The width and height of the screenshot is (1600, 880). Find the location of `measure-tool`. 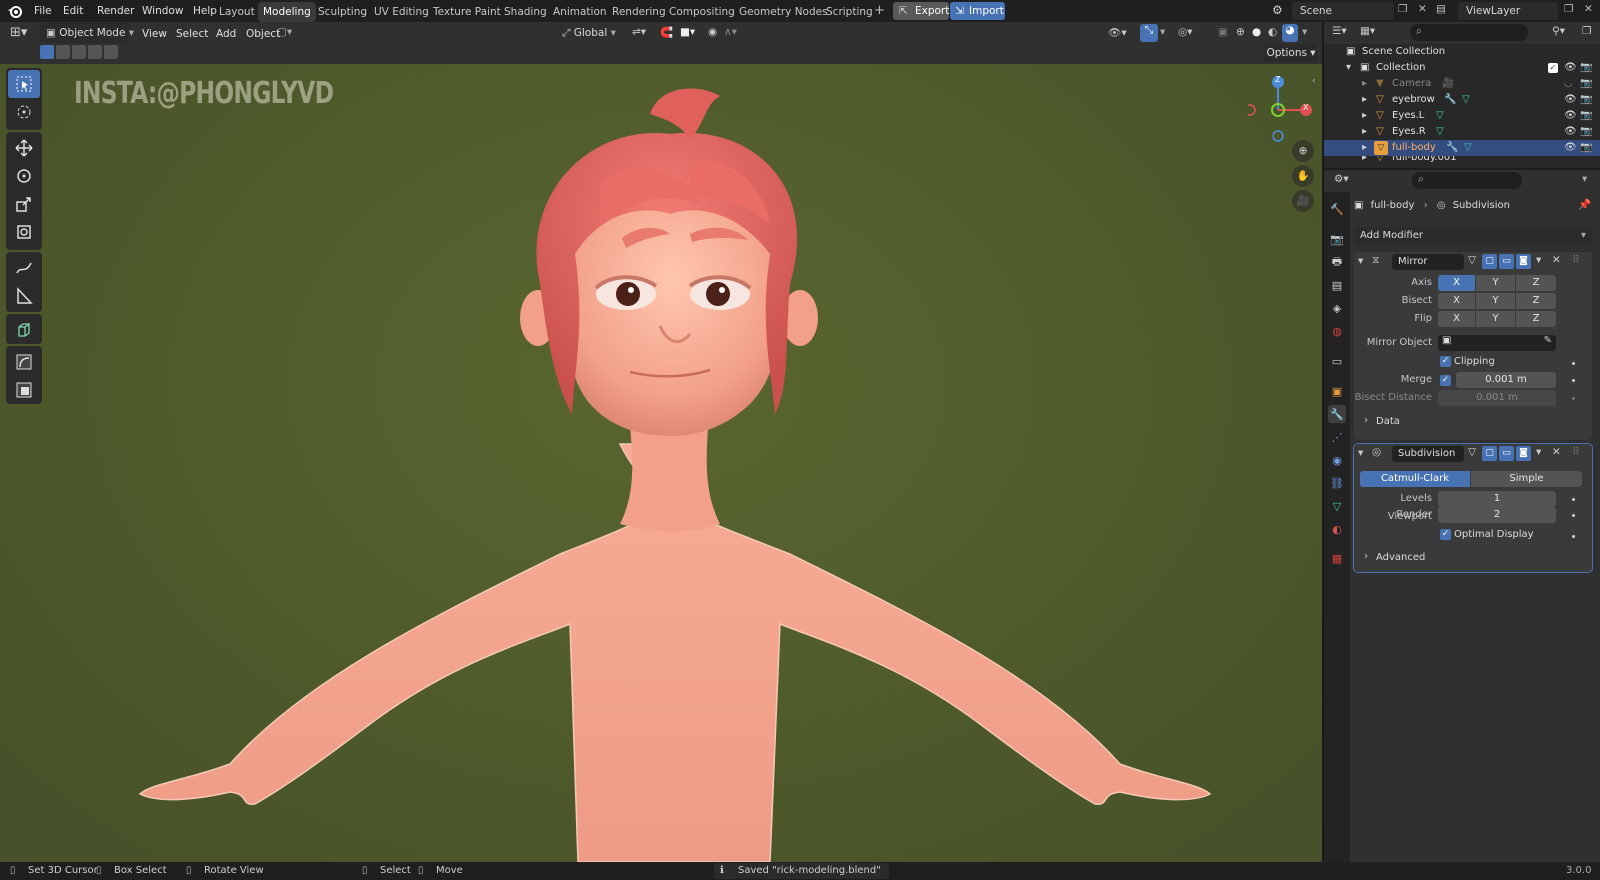

measure-tool is located at coordinates (24, 296).